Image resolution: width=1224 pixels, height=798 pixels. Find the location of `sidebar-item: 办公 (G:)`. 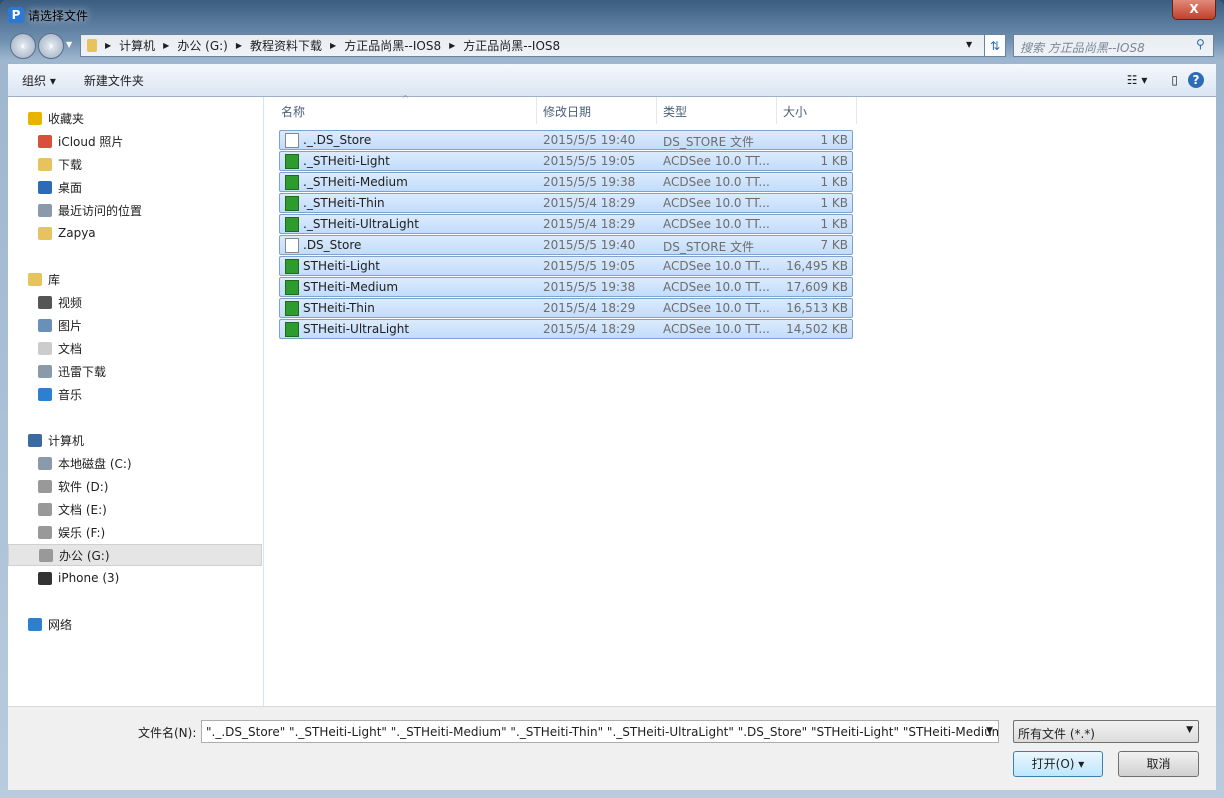

sidebar-item: 办公 (G:) is located at coordinates (135, 555).